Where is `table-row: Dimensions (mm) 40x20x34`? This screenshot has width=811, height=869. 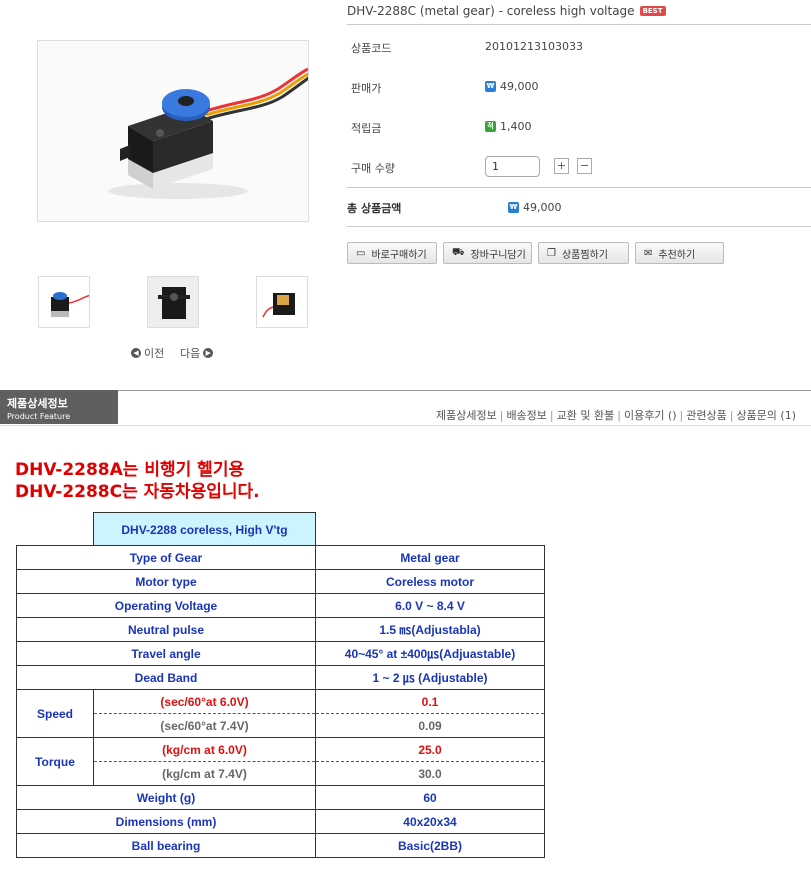 table-row: Dimensions (mm) 40x20x34 is located at coordinates (280, 821).